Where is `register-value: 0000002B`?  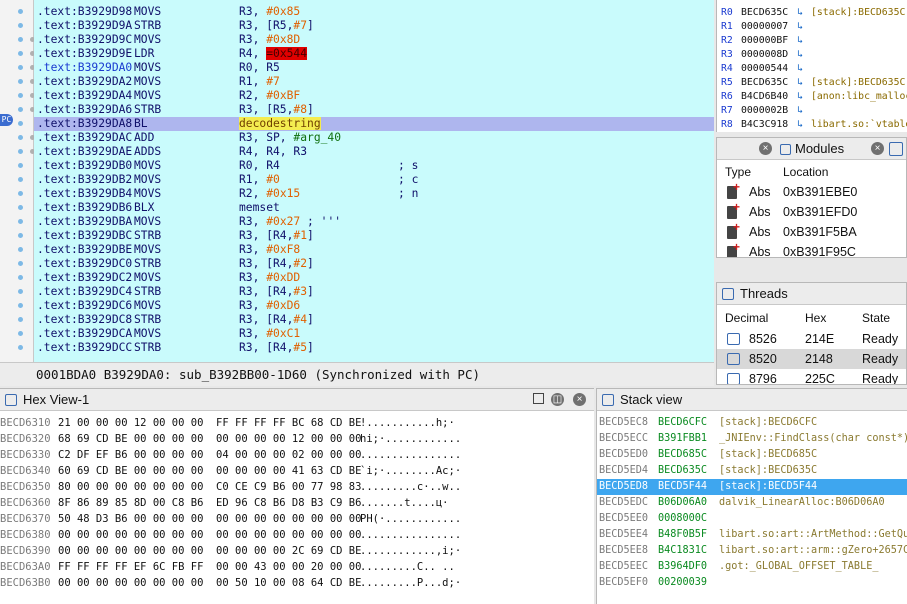 register-value: 0000002B is located at coordinates (764, 111).